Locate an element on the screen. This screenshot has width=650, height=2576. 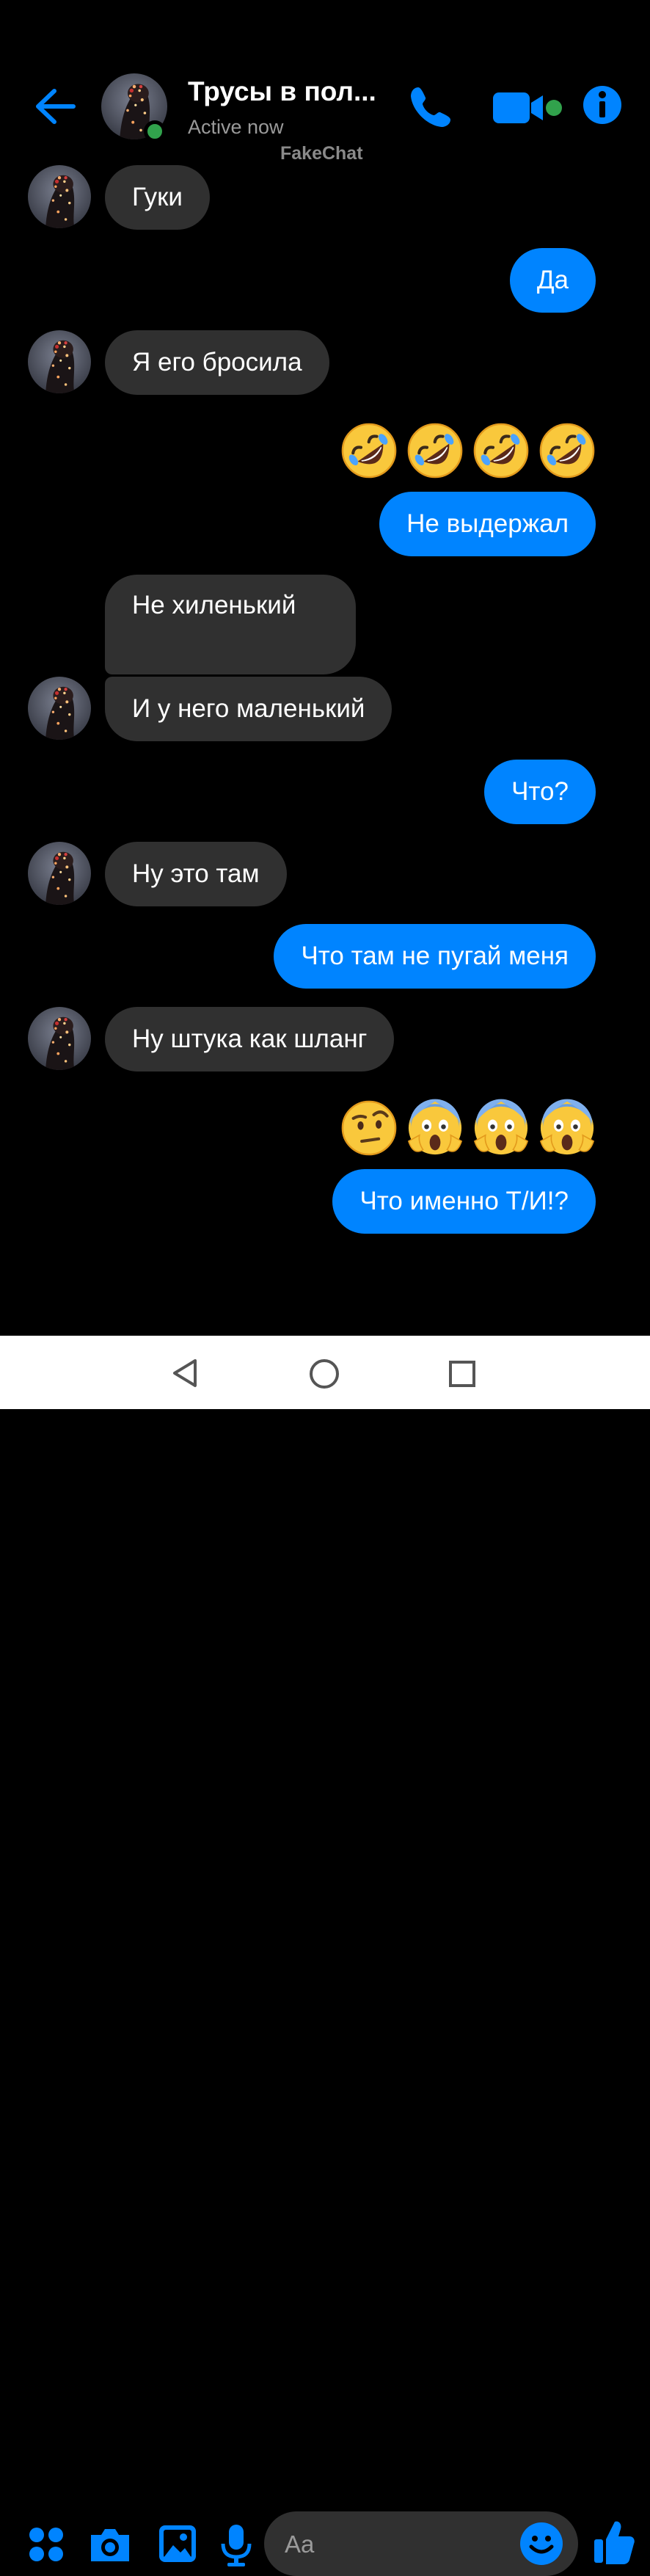
nav-recents-icon is located at coordinates (462, 1374).